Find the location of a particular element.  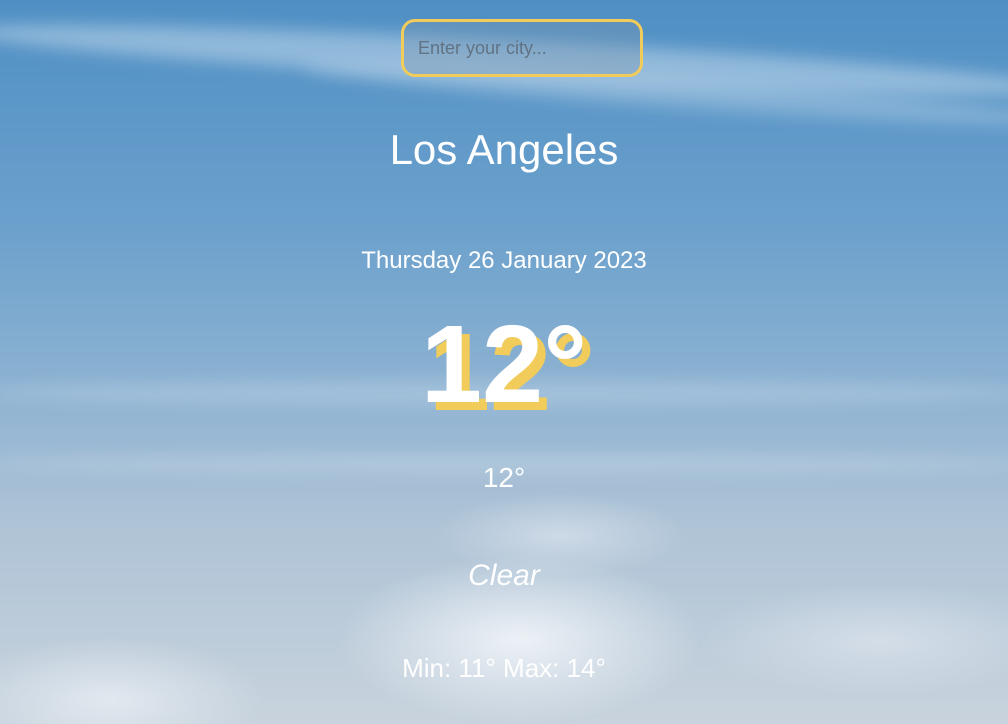

current-temperature: 12° is located at coordinates (504, 364).